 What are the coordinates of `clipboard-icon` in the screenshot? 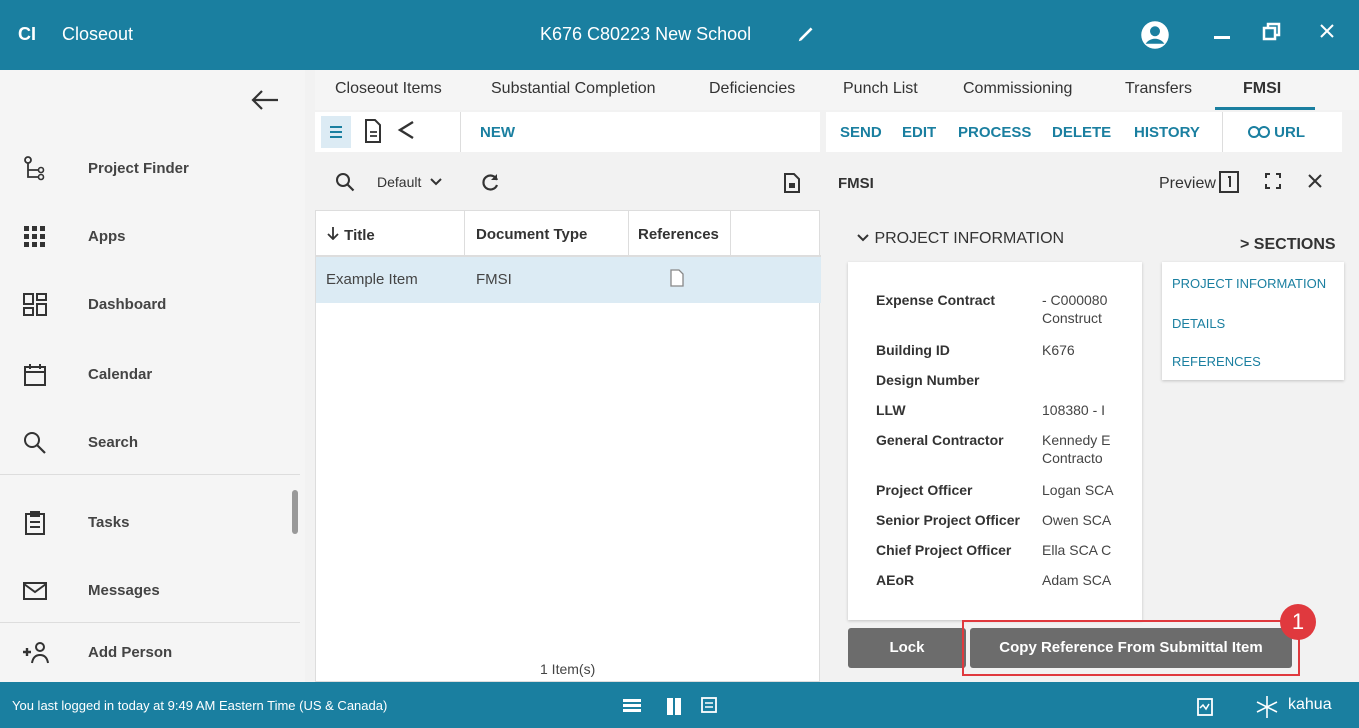 It's located at (35, 523).